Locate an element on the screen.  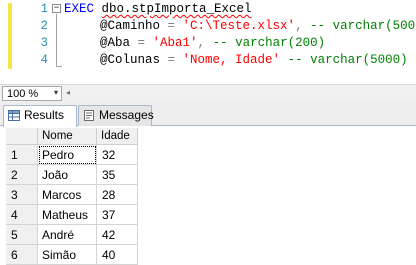
code-line-1: EXEC dbo.stpImporta_Excel is located at coordinates (158, 9).